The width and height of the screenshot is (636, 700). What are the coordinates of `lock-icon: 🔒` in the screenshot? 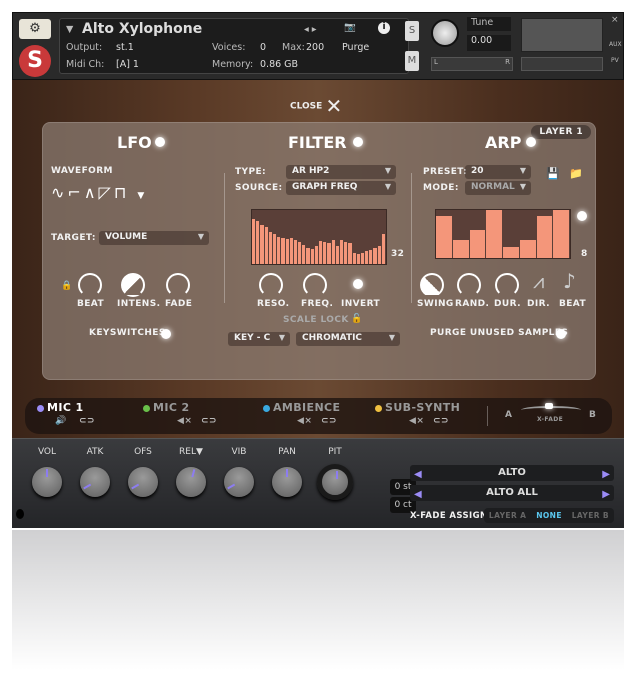 It's located at (67, 286).